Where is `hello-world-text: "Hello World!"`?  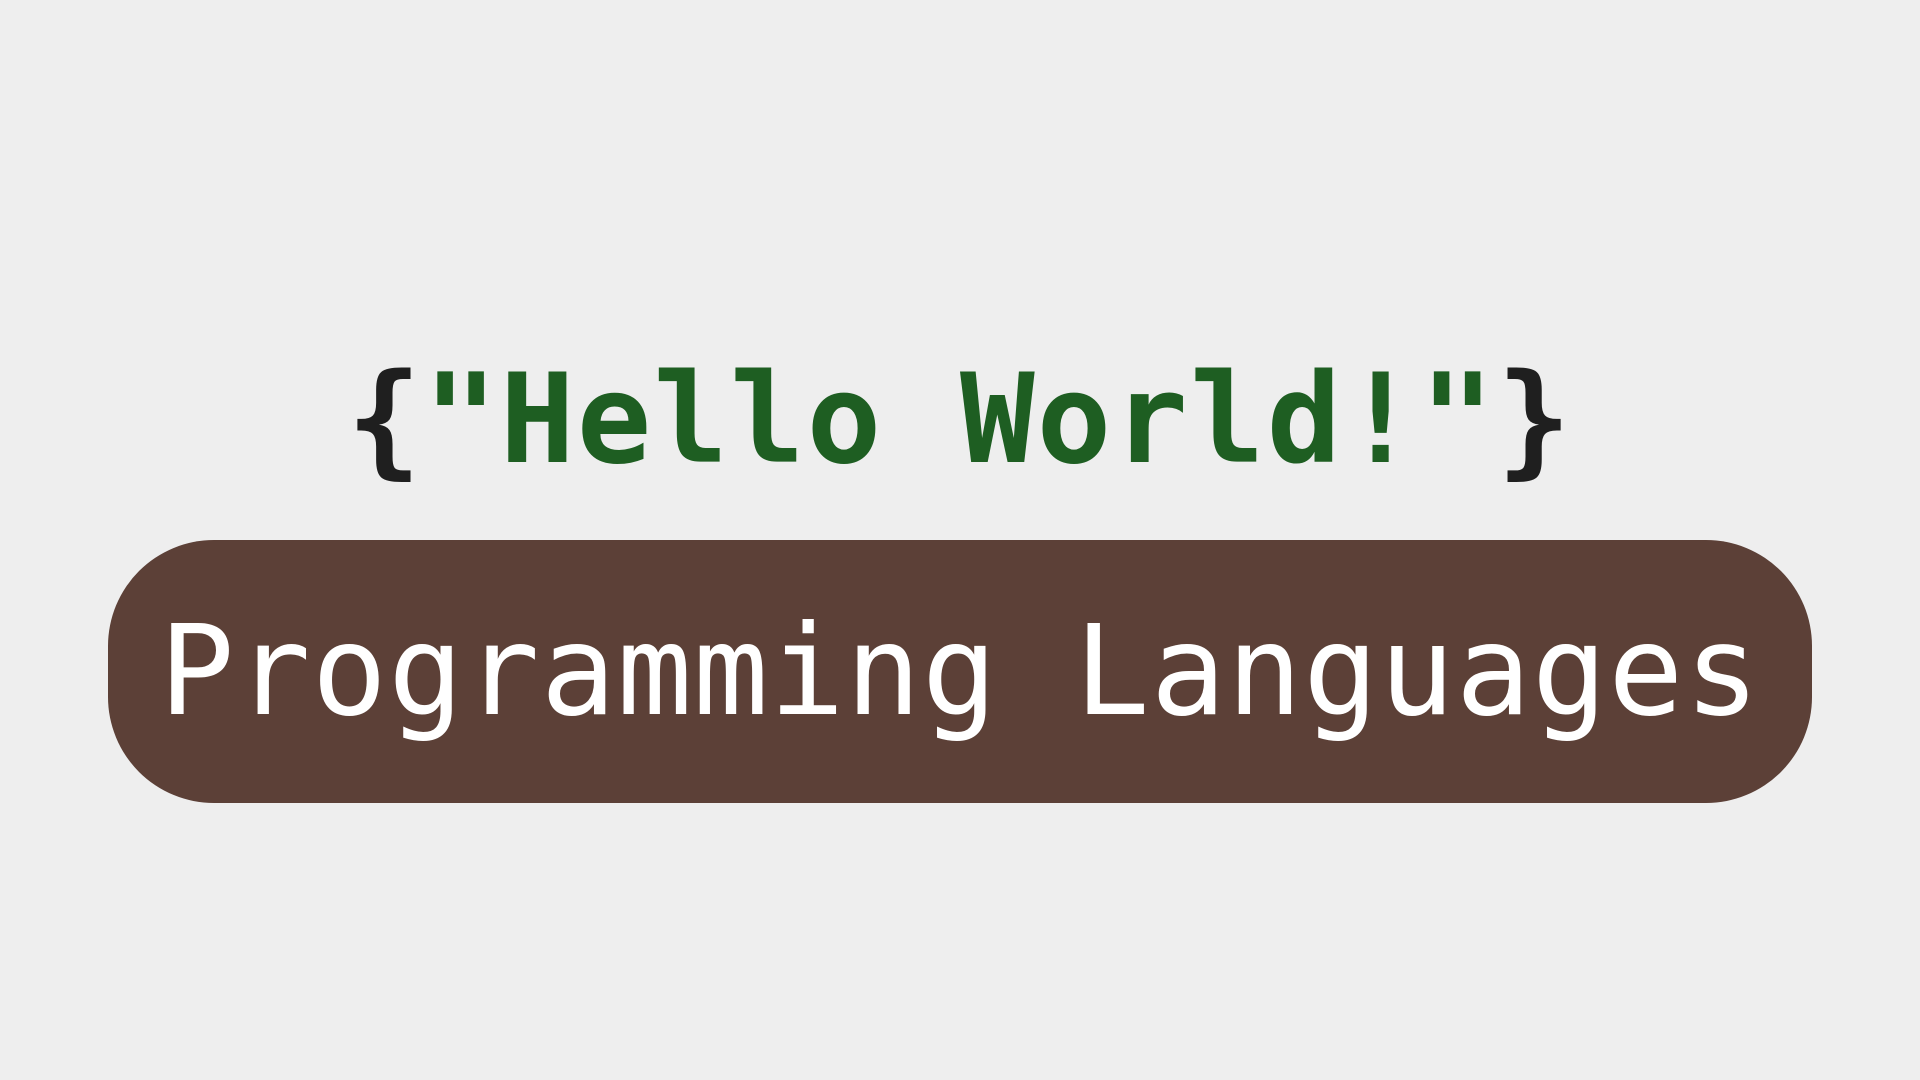 hello-world-text: "Hello World!" is located at coordinates (960, 420).